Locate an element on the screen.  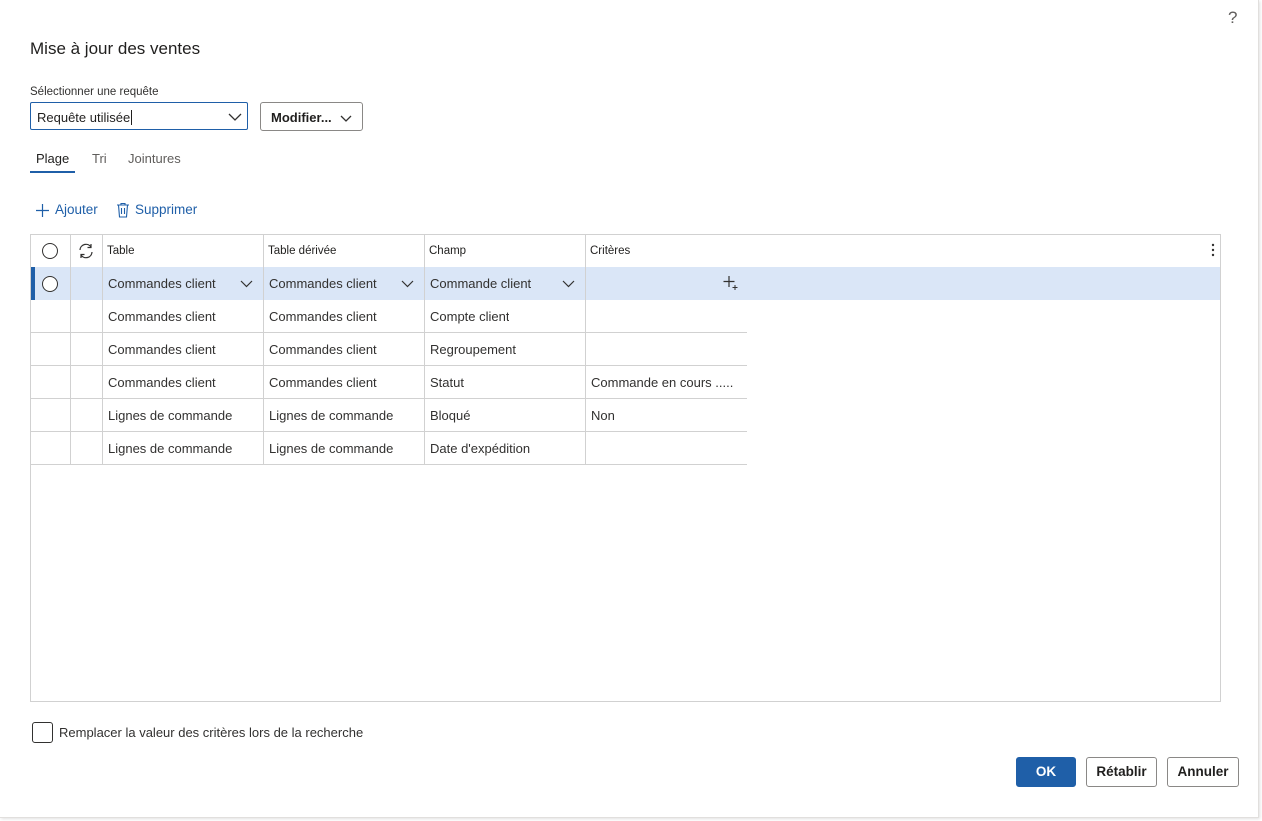
column-header-criteria: Critères is located at coordinates (903, 251).